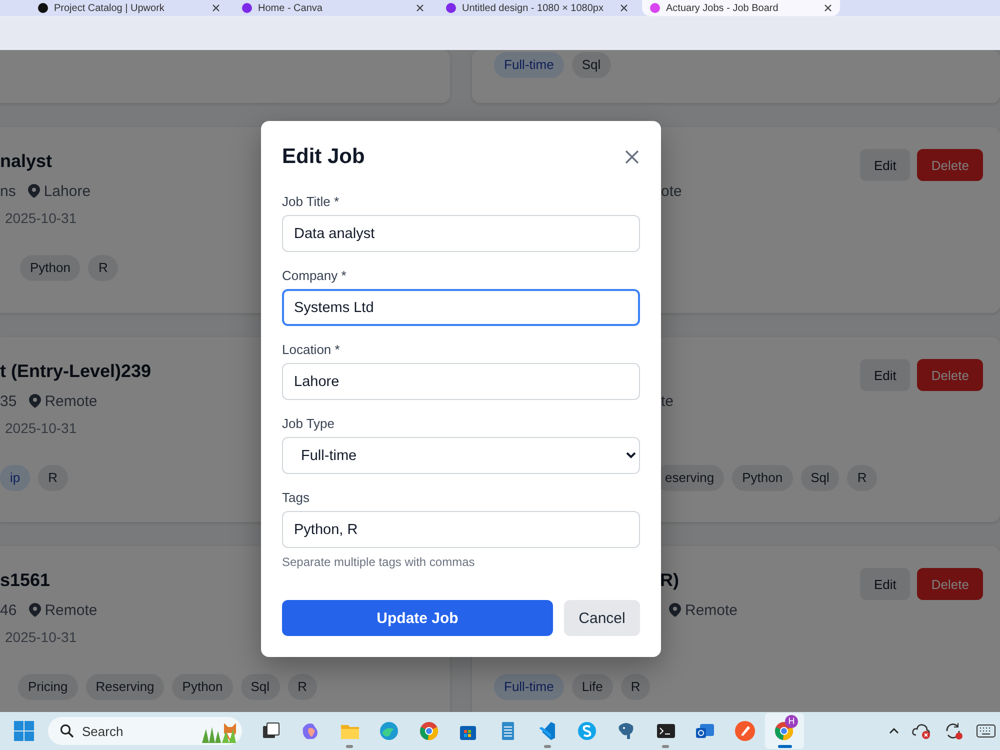 Image resolution: width=1000 pixels, height=750 pixels. I want to click on job-tag: ip, so click(15, 478).